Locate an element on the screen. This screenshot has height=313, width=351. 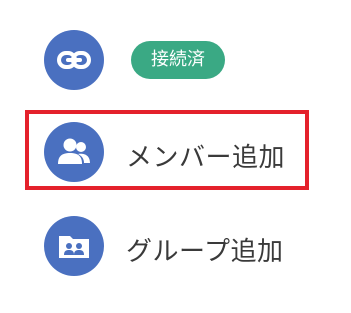
connection-status-badge: 接続済 is located at coordinates (178, 60).